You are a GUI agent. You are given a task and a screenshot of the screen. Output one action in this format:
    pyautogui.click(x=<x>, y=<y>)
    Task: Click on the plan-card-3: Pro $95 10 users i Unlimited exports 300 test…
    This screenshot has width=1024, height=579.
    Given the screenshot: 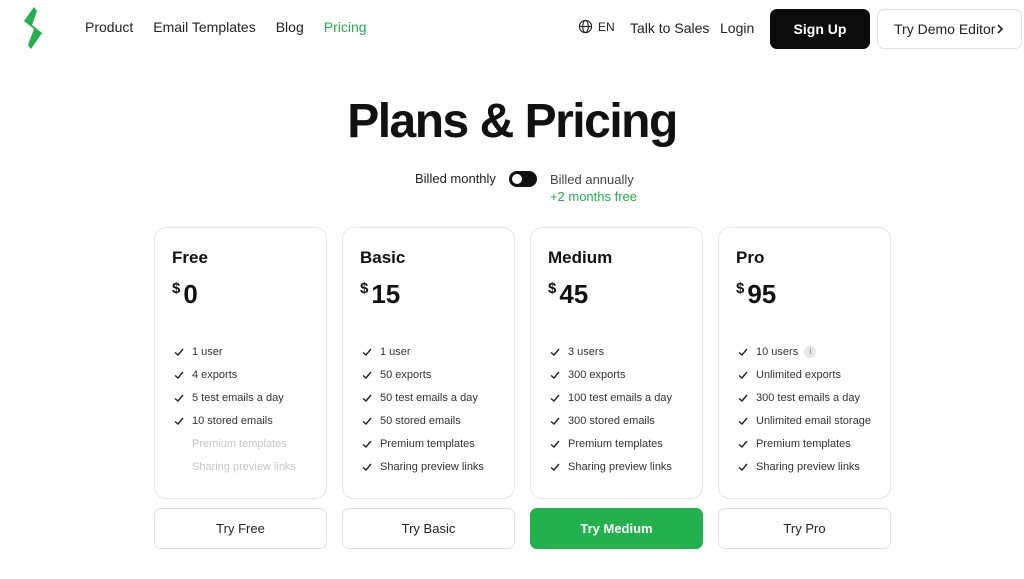 What is the action you would take?
    pyautogui.click(x=804, y=363)
    